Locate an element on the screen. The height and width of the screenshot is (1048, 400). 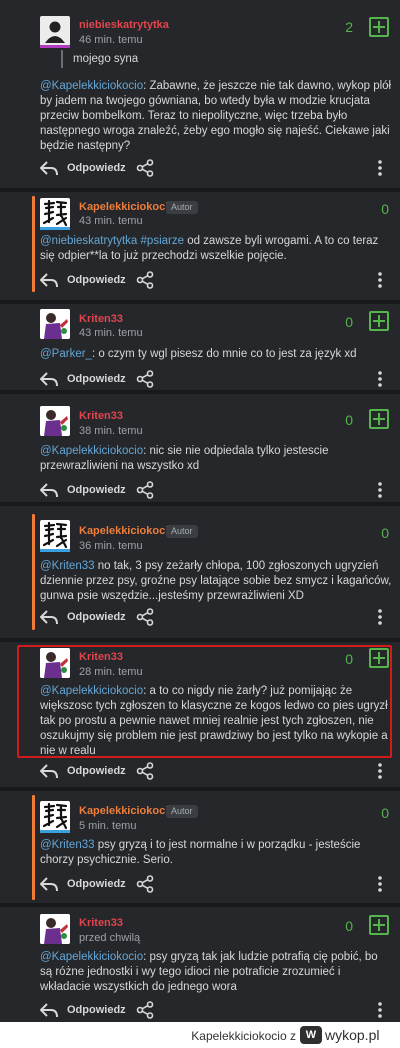
tag-link: #psiarze is located at coordinates (162, 241).